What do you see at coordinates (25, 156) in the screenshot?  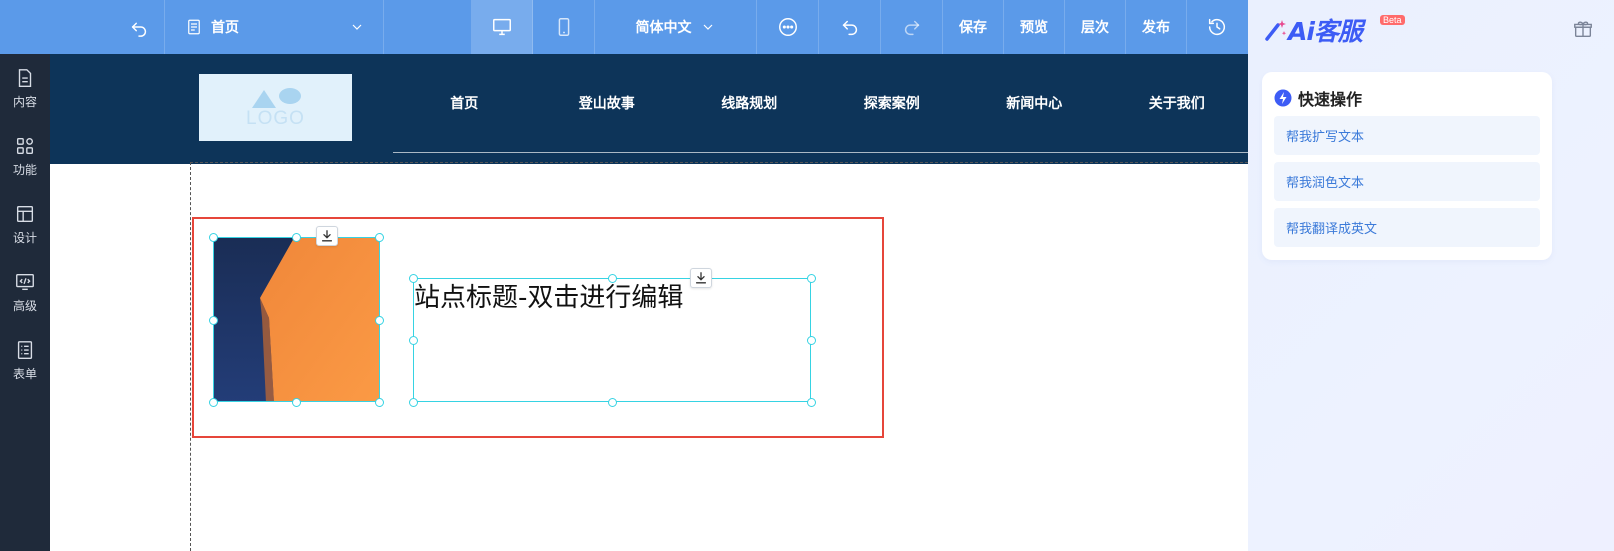 I see `sidebar-item-features: 功能` at bounding box center [25, 156].